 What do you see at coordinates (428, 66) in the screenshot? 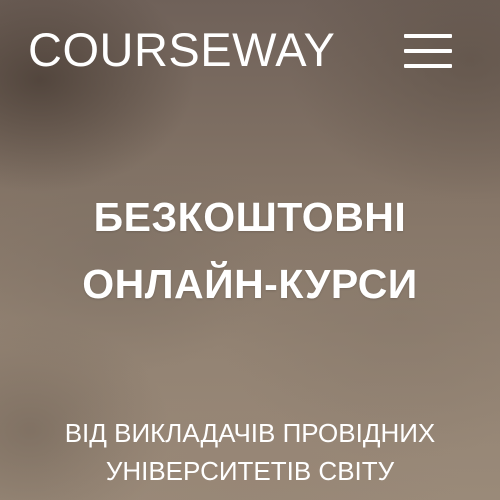
I see `menu-bar-bottom` at bounding box center [428, 66].